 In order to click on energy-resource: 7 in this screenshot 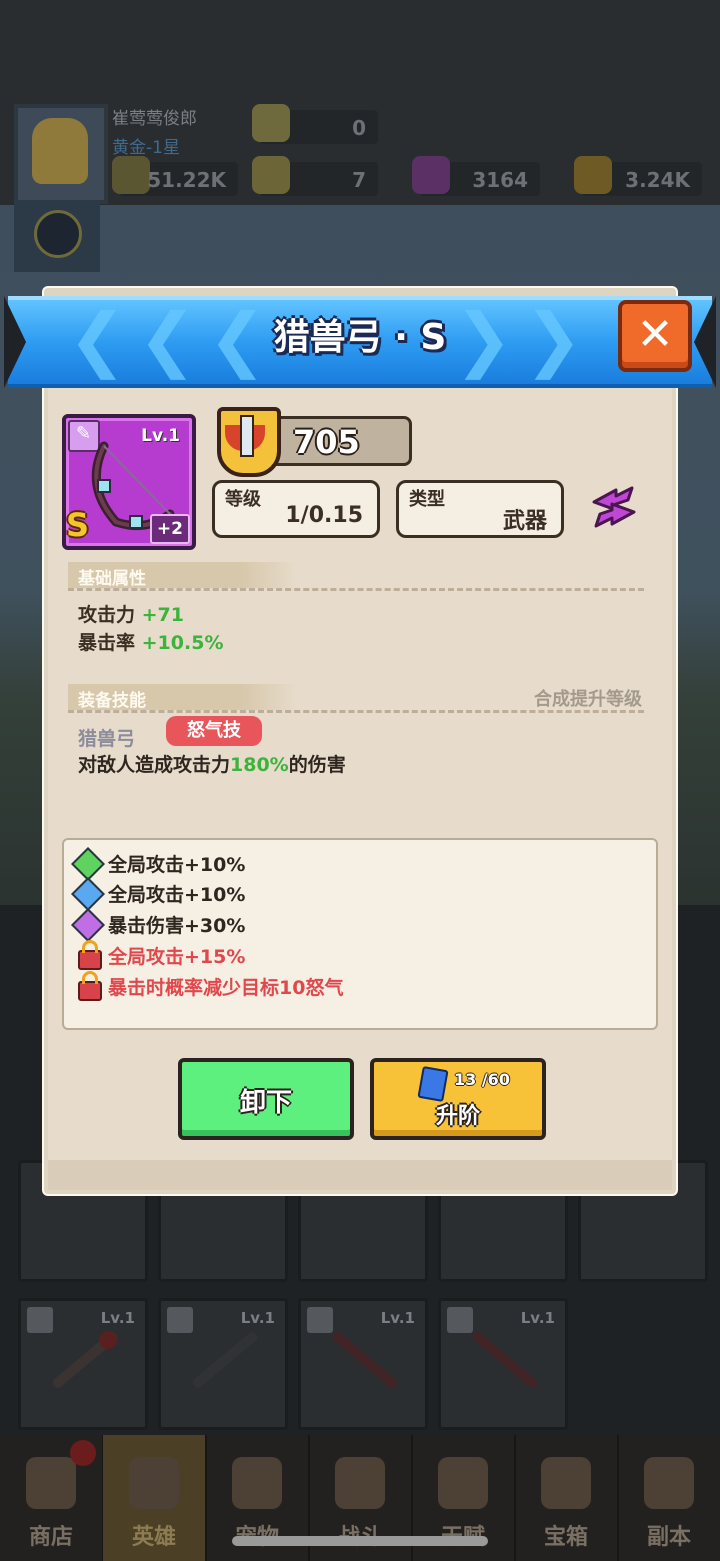, I will do `click(315, 176)`.